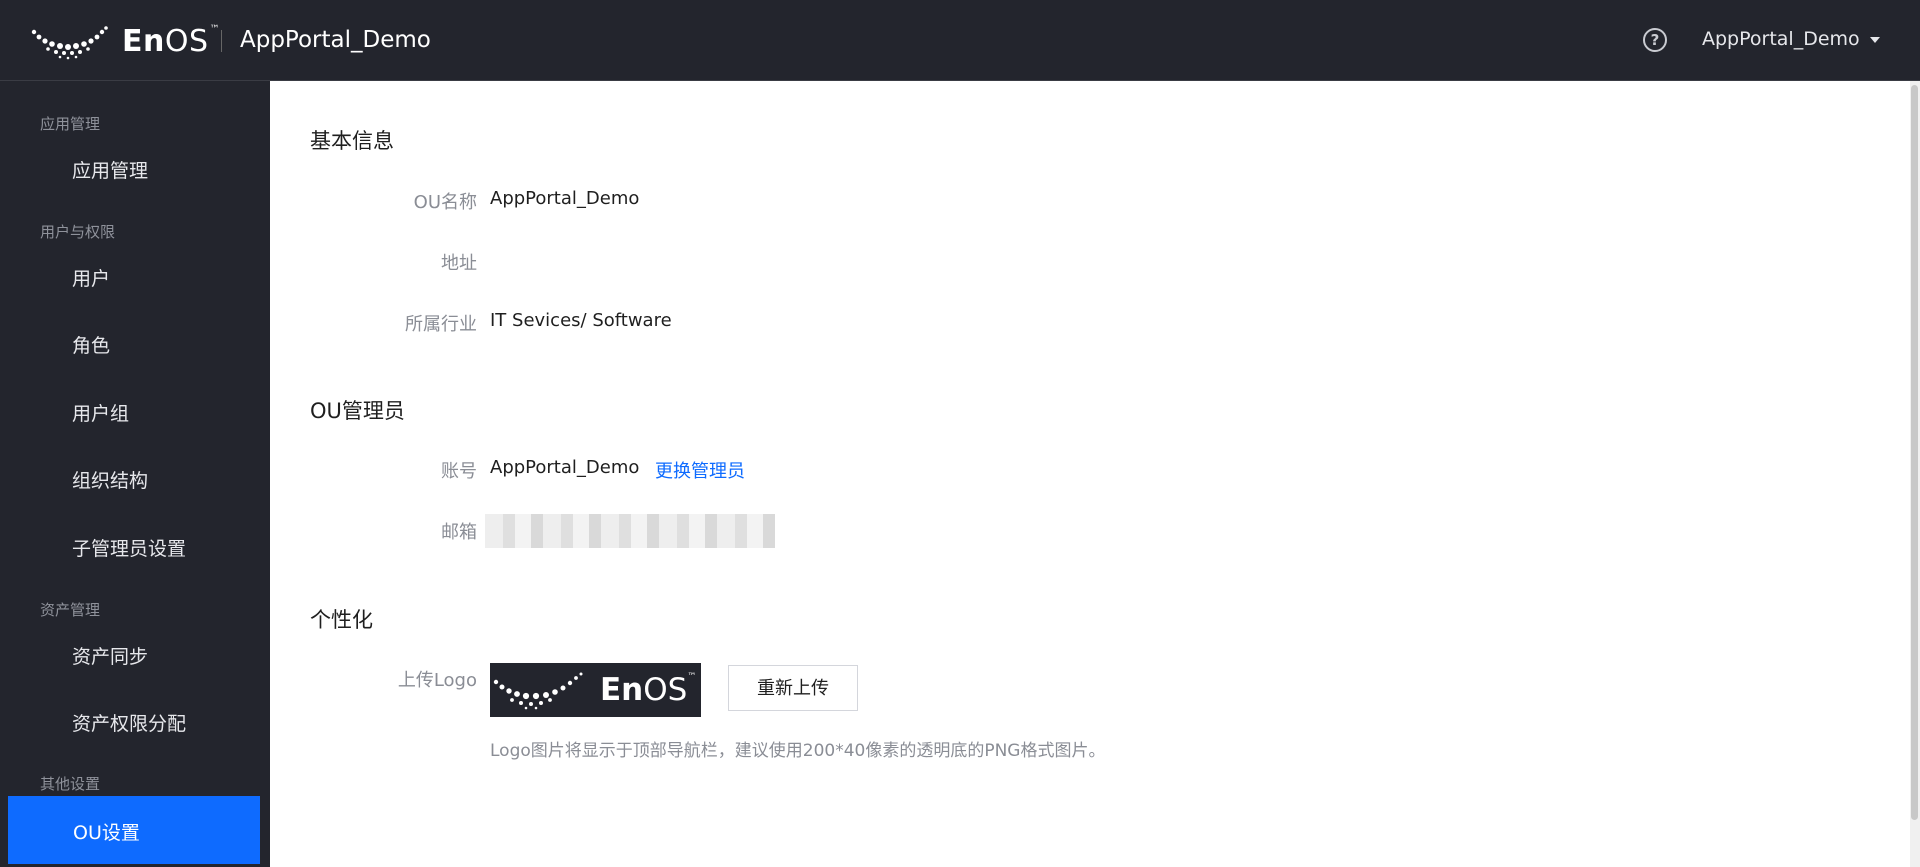 The height and width of the screenshot is (867, 1920). I want to click on caret-down-icon, so click(1874, 40).